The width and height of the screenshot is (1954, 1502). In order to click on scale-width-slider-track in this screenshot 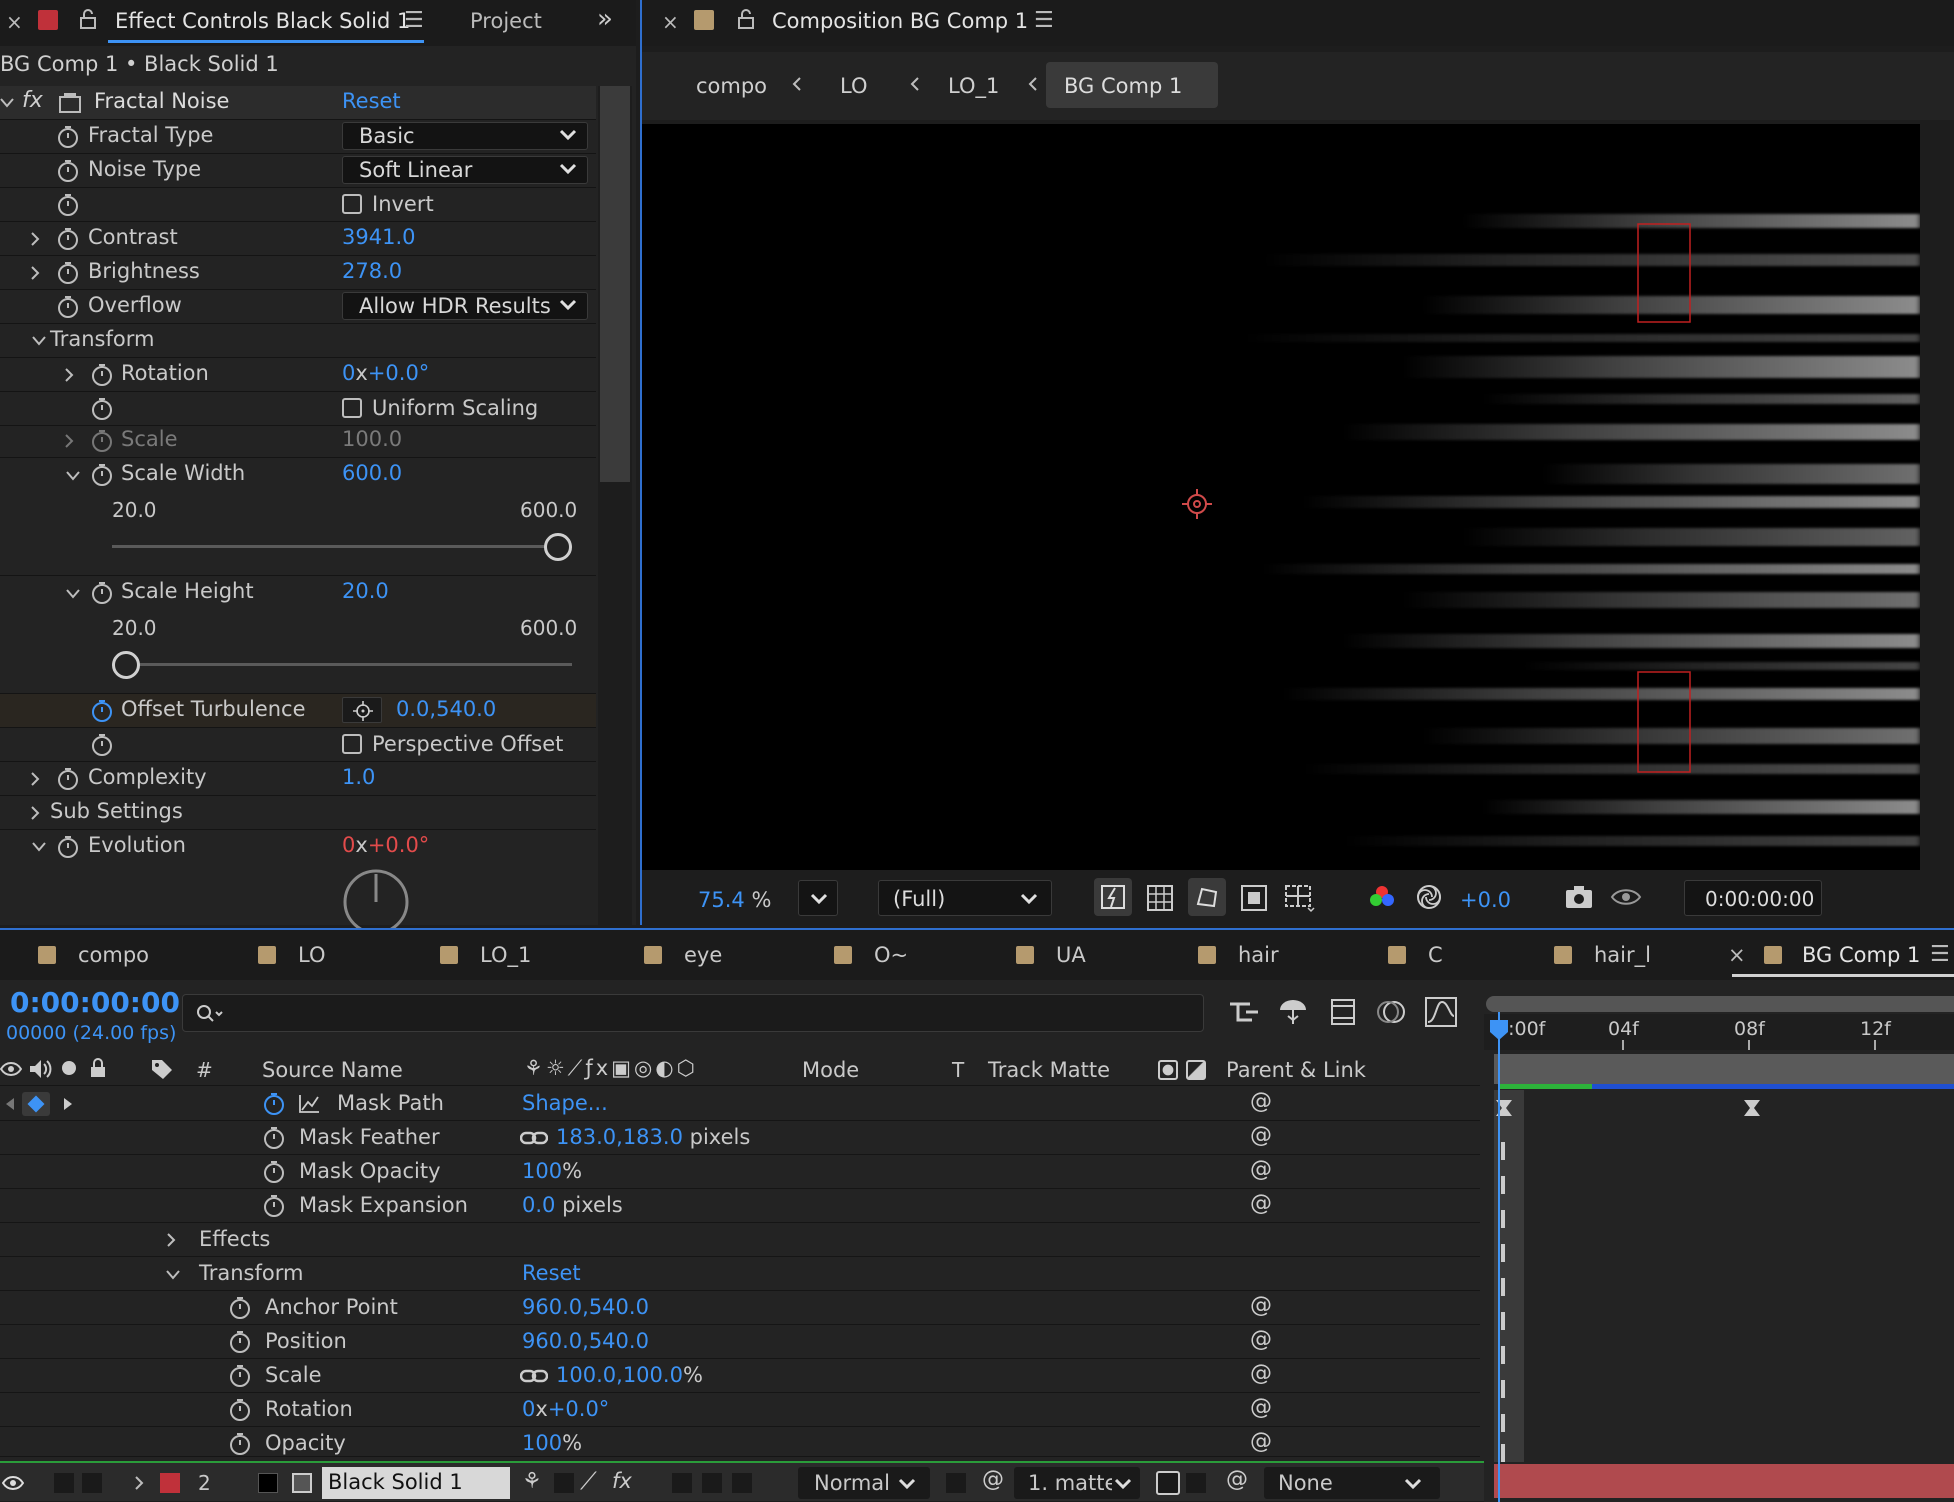, I will do `click(342, 546)`.